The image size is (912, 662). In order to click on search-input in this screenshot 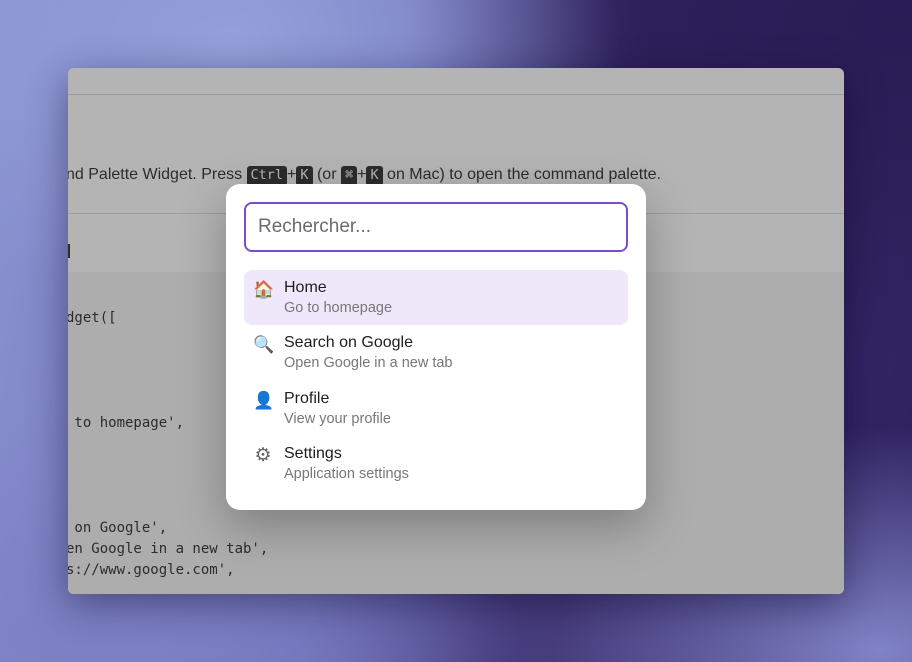, I will do `click(436, 227)`.